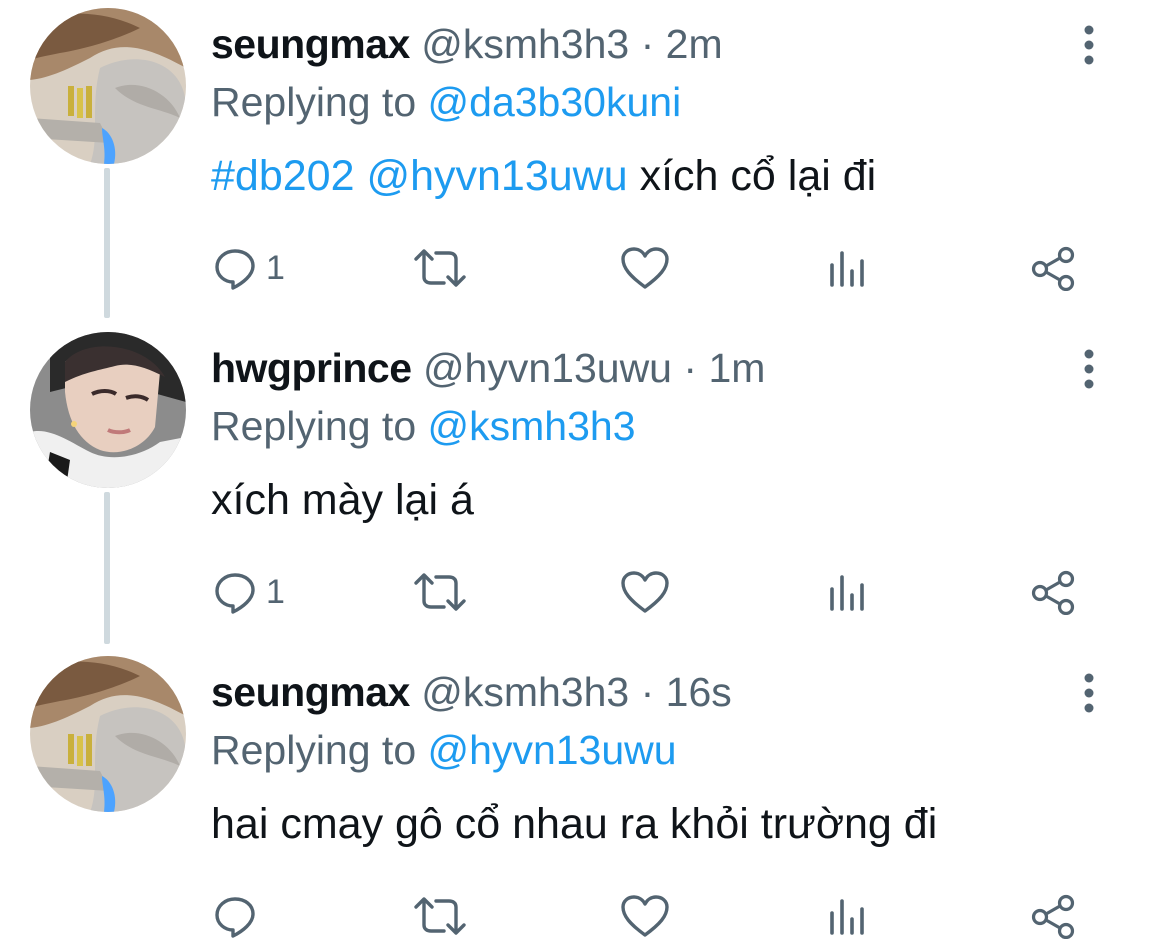  What do you see at coordinates (547, 368) in the screenshot?
I see `user-handle: @hyvn13uwu` at bounding box center [547, 368].